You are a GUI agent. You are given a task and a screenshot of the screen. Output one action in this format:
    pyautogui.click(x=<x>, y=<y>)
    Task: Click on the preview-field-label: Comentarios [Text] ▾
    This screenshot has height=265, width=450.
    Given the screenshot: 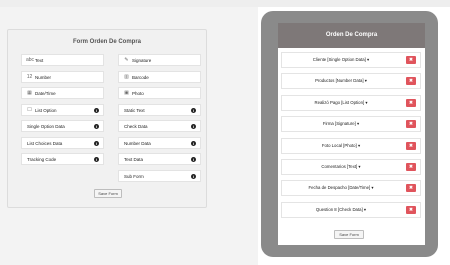 What is the action you would take?
    pyautogui.click(x=341, y=167)
    